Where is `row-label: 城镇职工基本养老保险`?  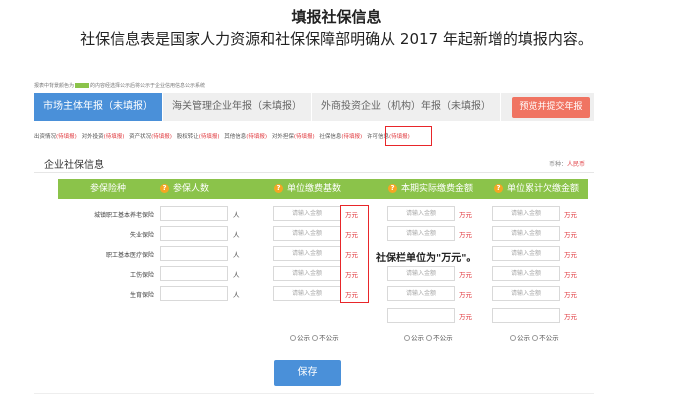 row-label: 城镇职工基本养老保险 is located at coordinates (123, 215).